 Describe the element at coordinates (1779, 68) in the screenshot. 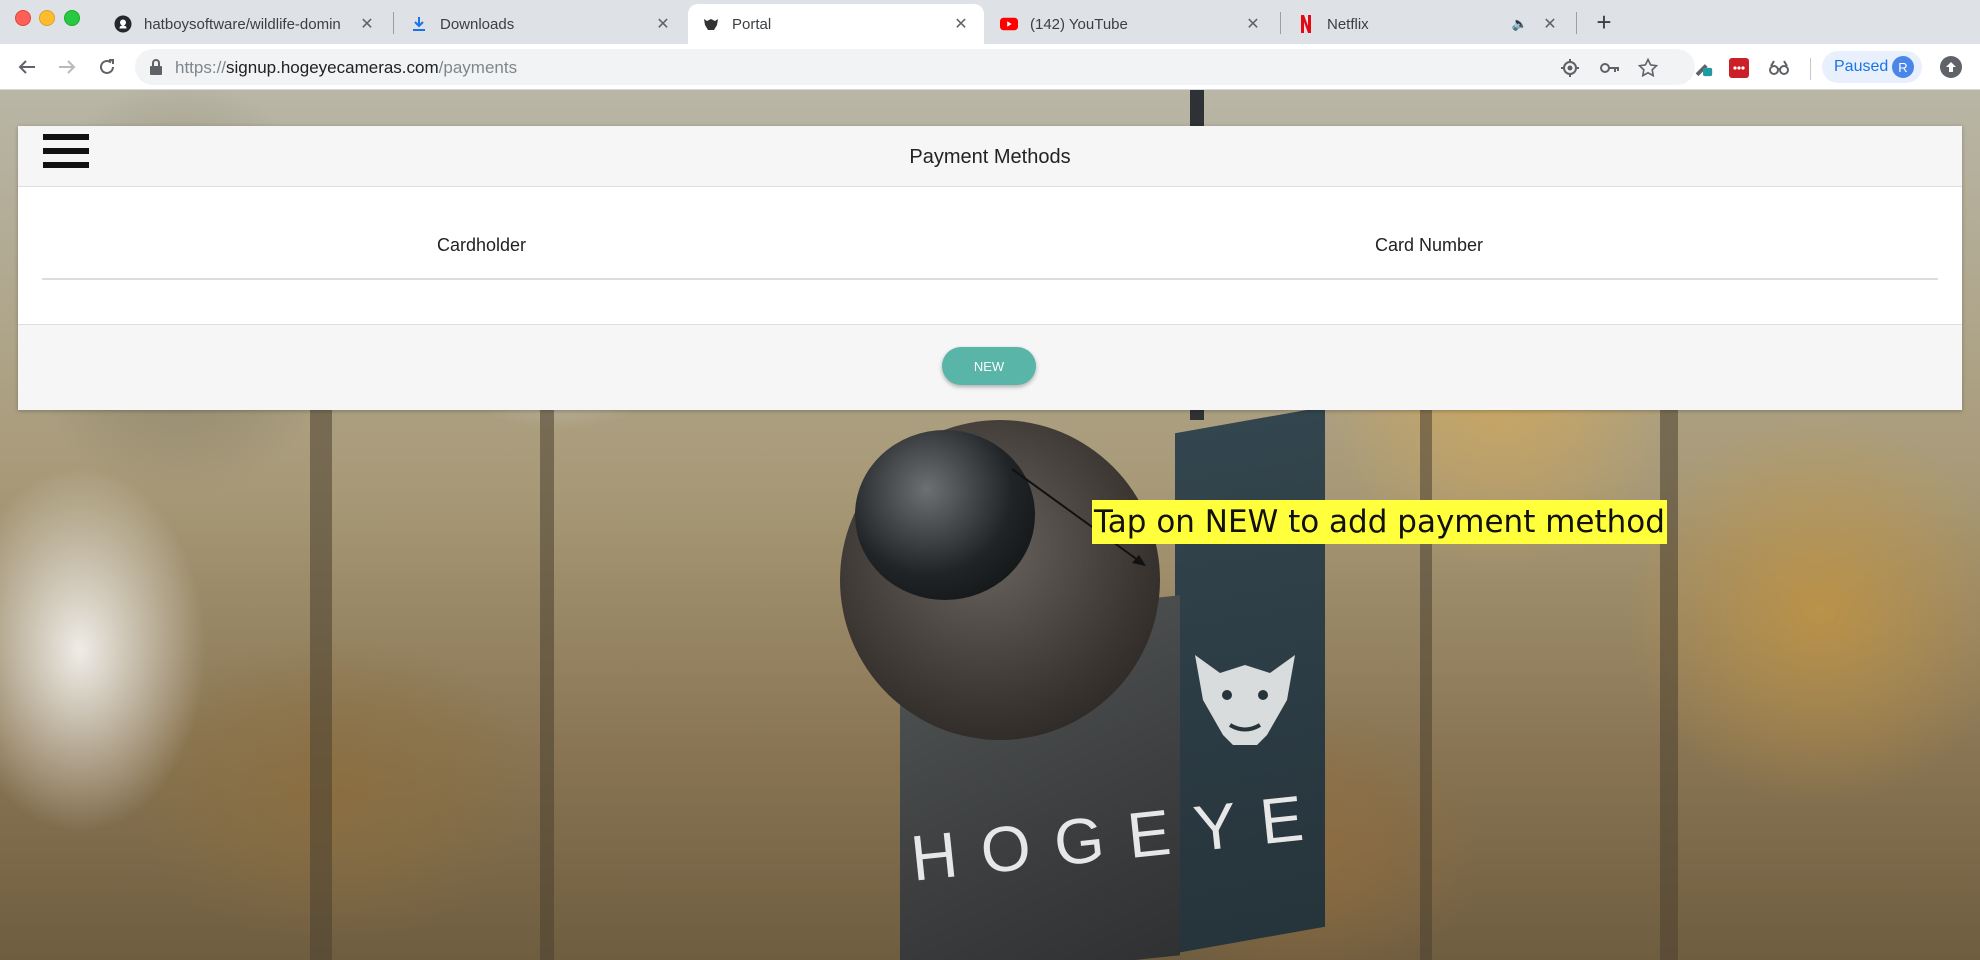

I see `extension-glasses-icon` at that location.